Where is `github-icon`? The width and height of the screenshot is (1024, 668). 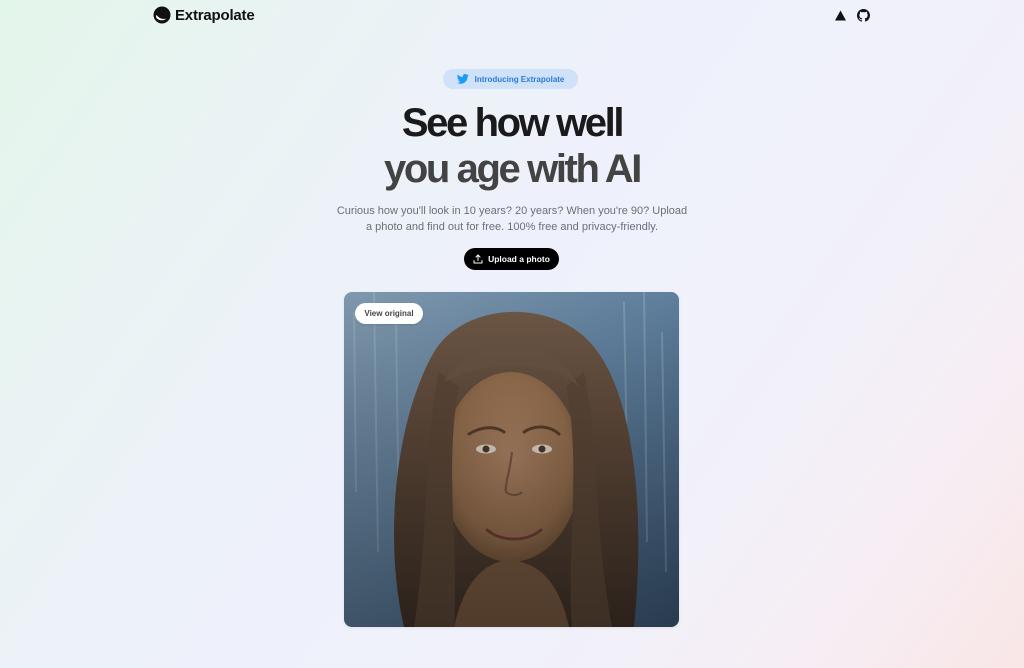 github-icon is located at coordinates (863, 15).